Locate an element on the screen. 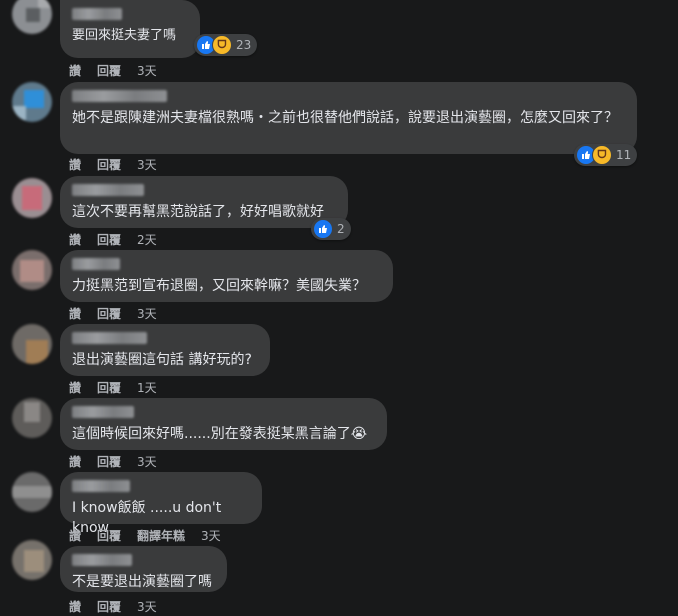 The image size is (678, 616). comment-bubble: 這個時候回來好嗎......別在發表挺某黑言論了😭 is located at coordinates (223, 424).